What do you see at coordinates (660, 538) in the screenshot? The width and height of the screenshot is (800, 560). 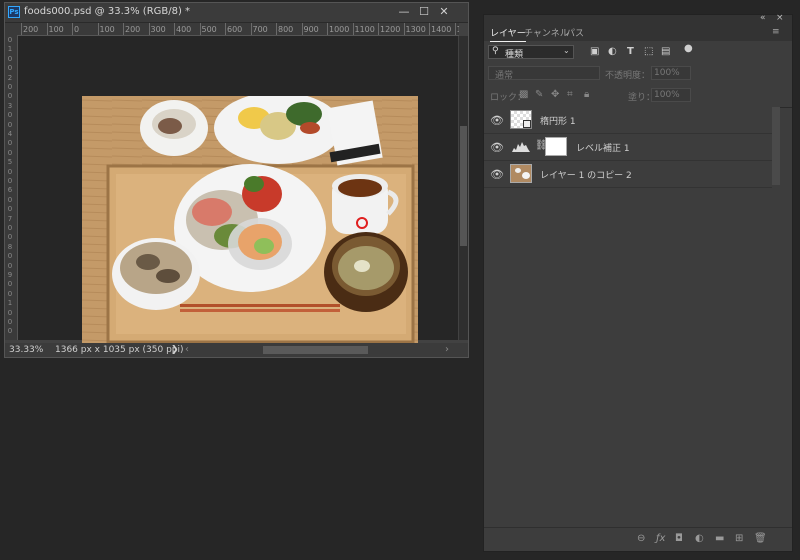 I see `fx-icon: ƒx` at bounding box center [660, 538].